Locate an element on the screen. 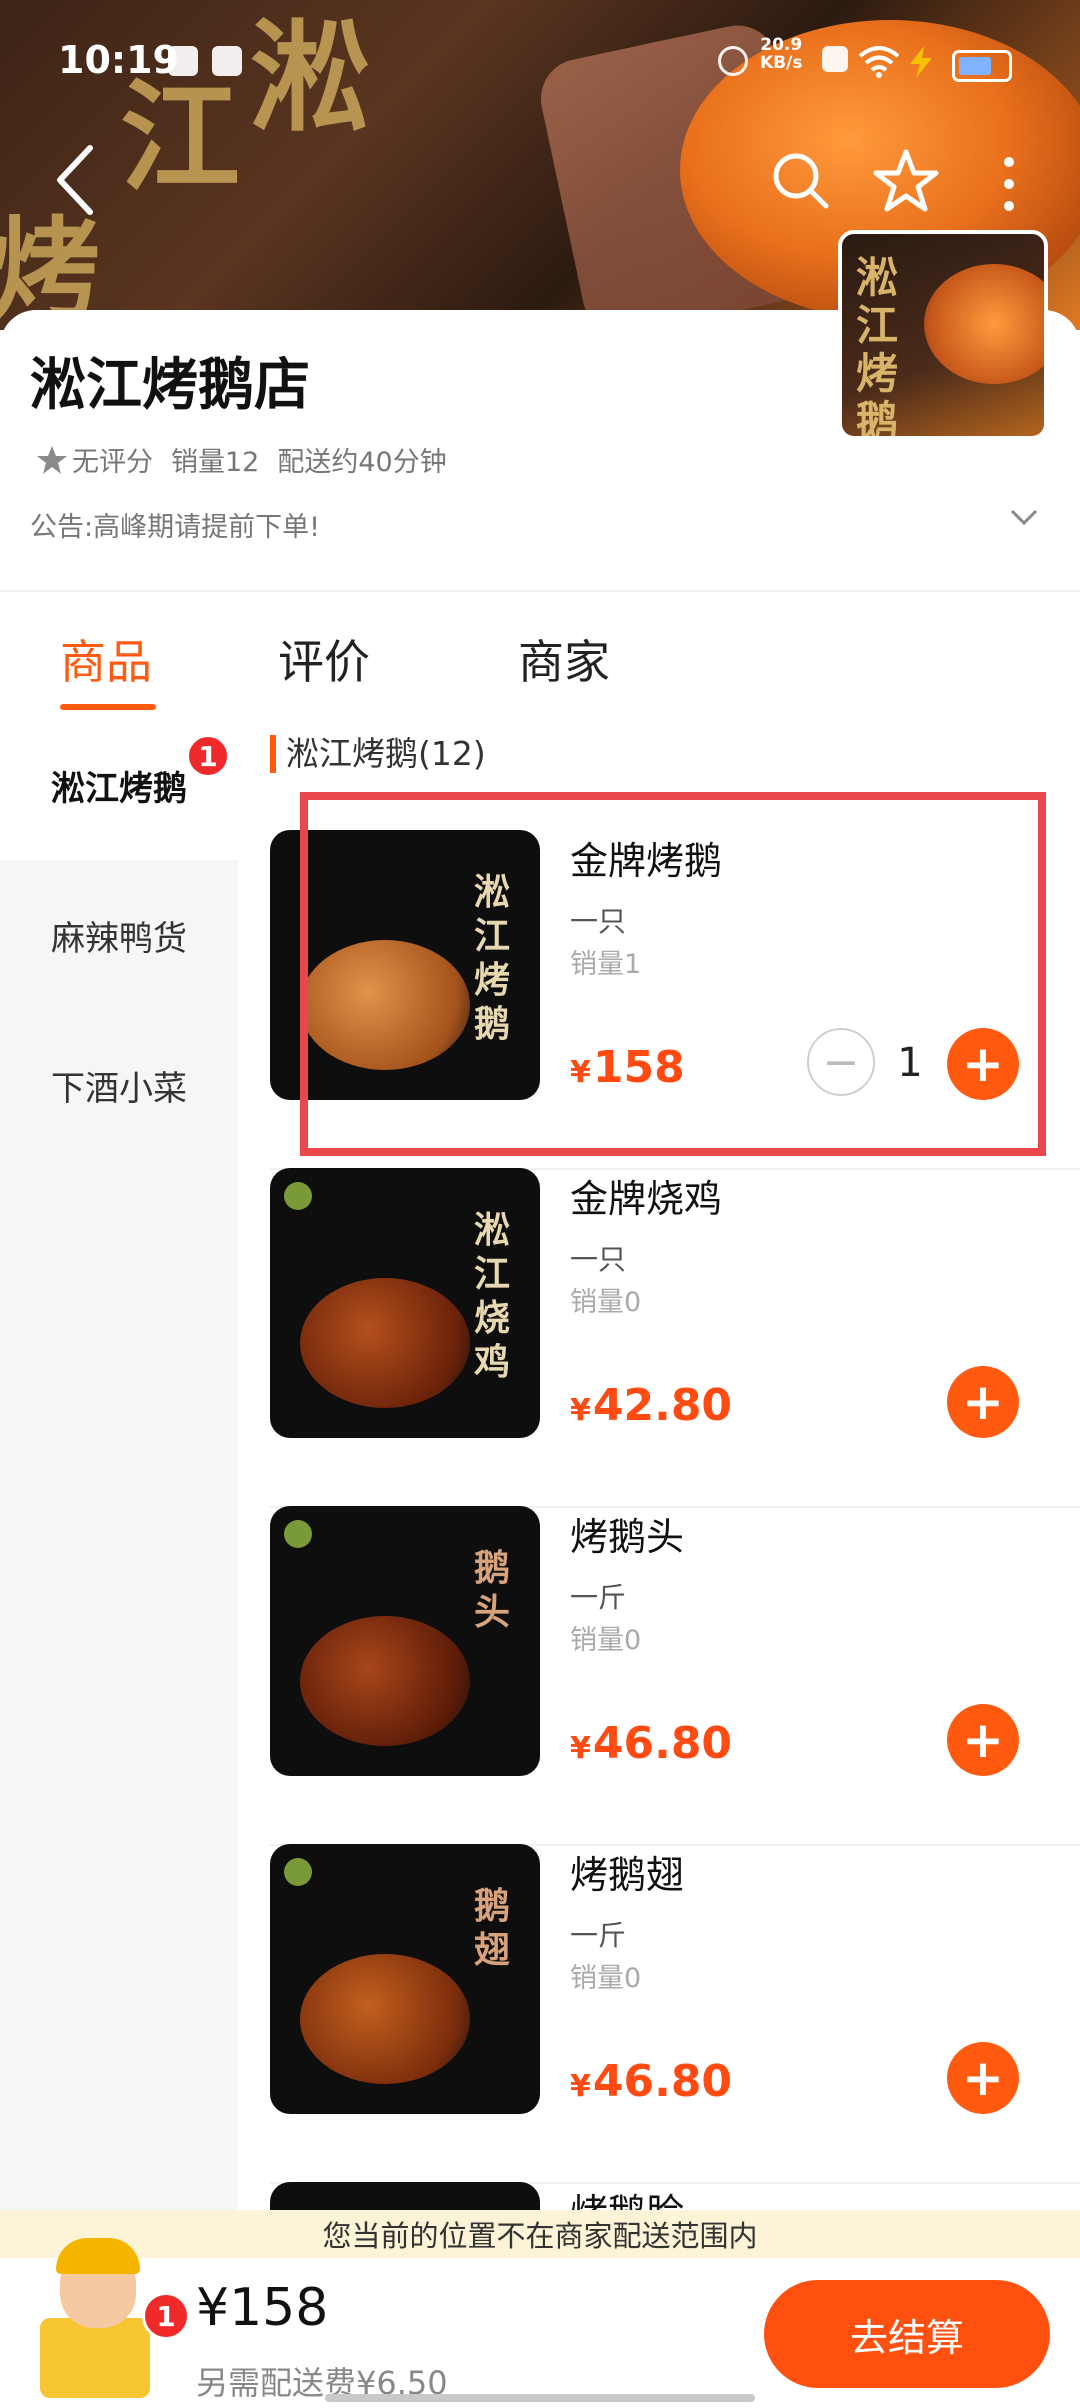 This screenshot has width=1080, height=2408. shop-logo-goose is located at coordinates (984, 324).